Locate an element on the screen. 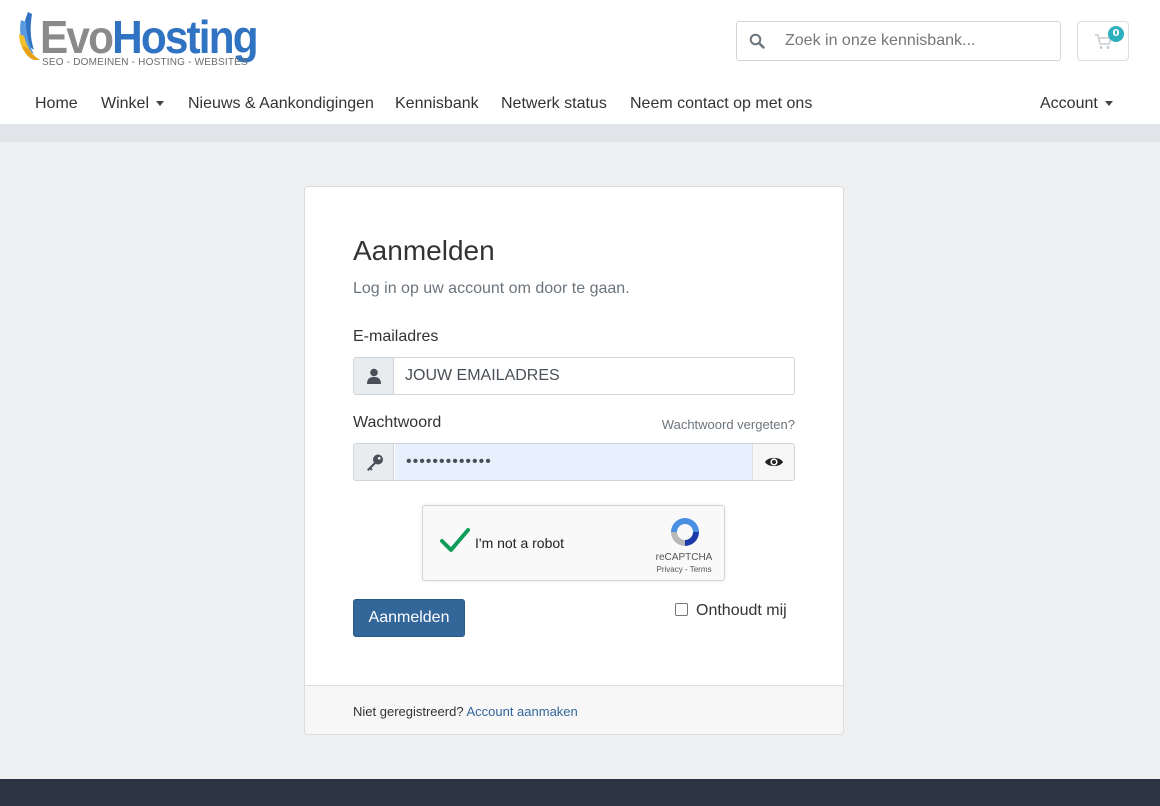 This screenshot has width=1160, height=806. remember-checkbox is located at coordinates (681, 609).